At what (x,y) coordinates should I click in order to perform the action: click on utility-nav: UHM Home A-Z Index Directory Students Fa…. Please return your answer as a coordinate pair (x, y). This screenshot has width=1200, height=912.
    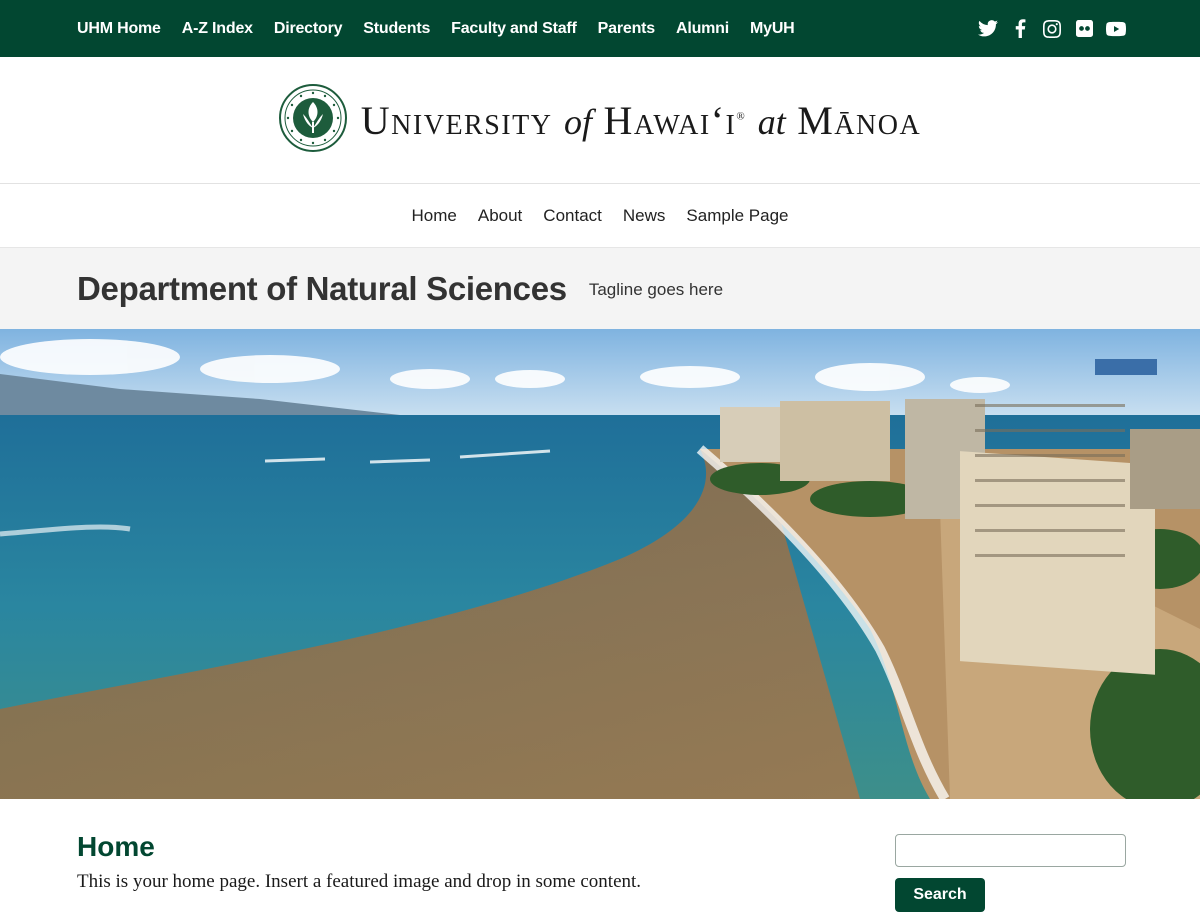
    Looking at the image, I should click on (436, 29).